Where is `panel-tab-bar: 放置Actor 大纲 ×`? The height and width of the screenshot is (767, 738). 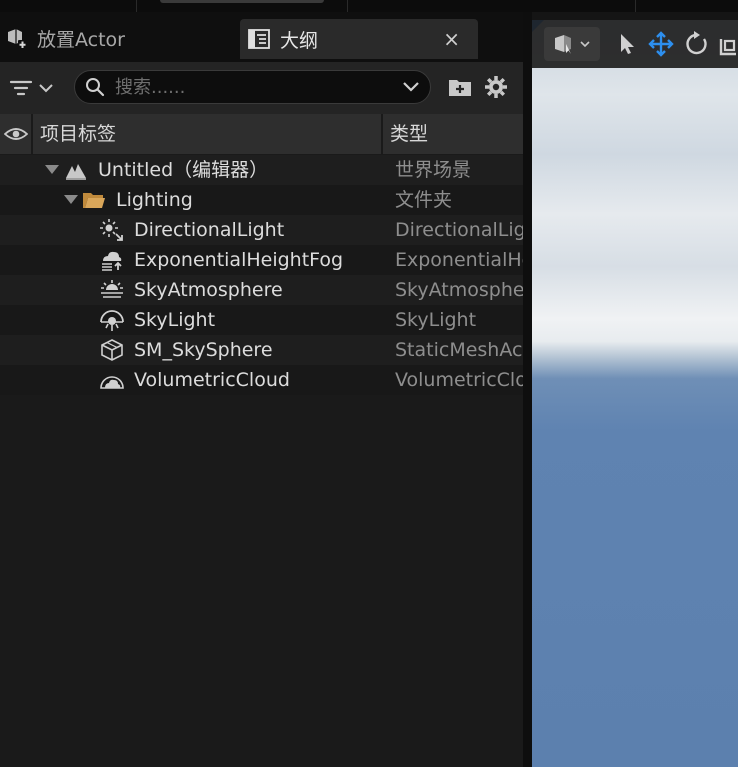
panel-tab-bar: 放置Actor 大纲 × is located at coordinates (266, 37).